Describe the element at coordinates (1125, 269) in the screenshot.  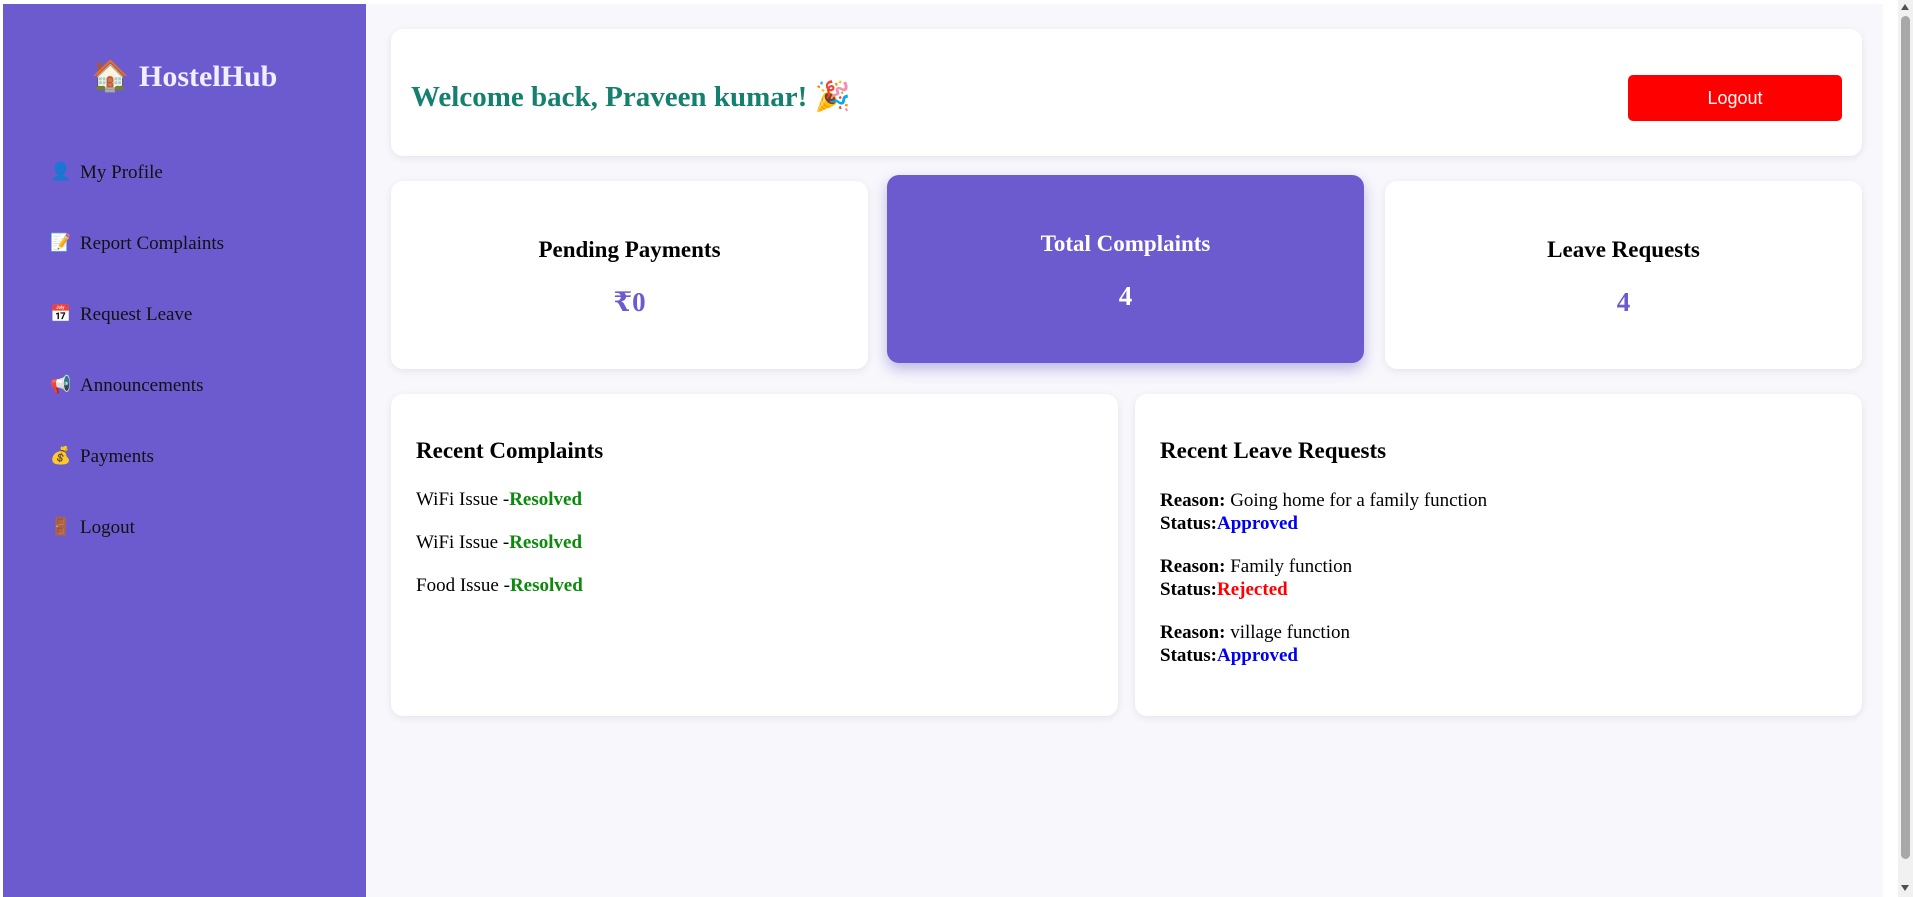
I see `stat-card-total-complaints: Total Complaints 4` at that location.